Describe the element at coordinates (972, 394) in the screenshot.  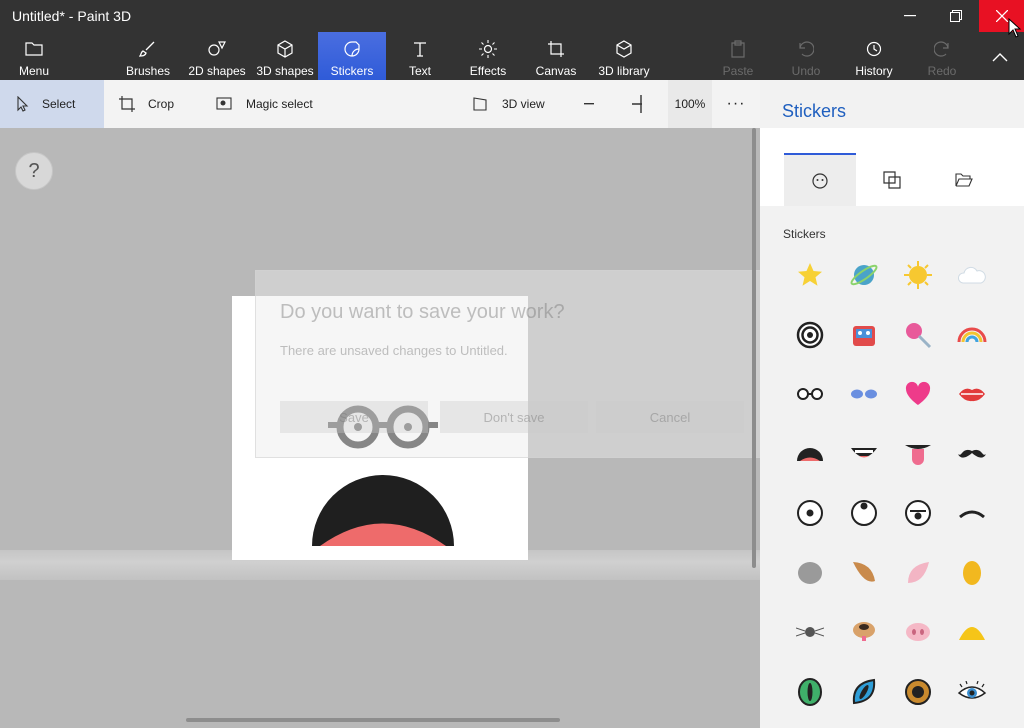
I see `lips-sticker` at that location.